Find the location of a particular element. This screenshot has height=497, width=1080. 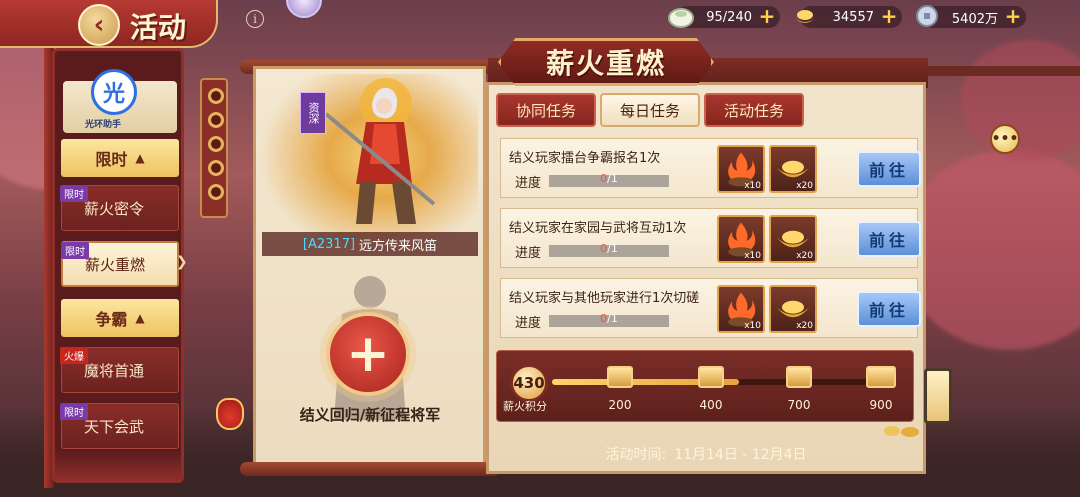

task-name: 结义玩家在家园与武将互动1次 is located at coordinates (598, 228).